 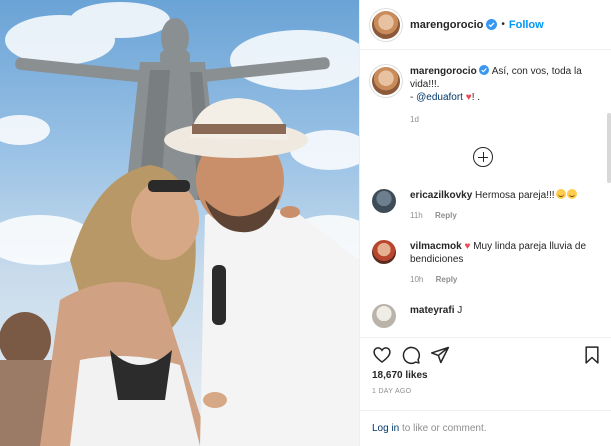 What do you see at coordinates (436, 246) in the screenshot?
I see `comment-username: vilmacmok` at bounding box center [436, 246].